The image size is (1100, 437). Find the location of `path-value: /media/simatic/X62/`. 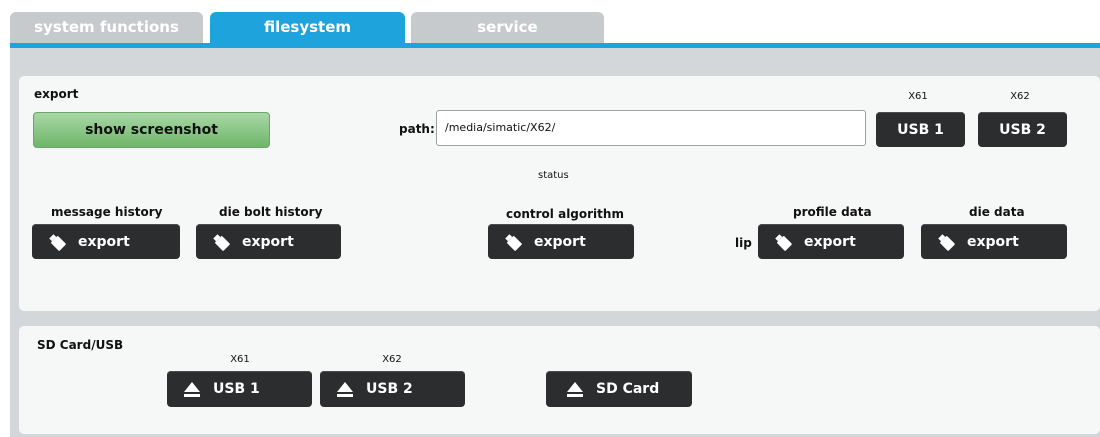

path-value: /media/simatic/X62/ is located at coordinates (500, 127).